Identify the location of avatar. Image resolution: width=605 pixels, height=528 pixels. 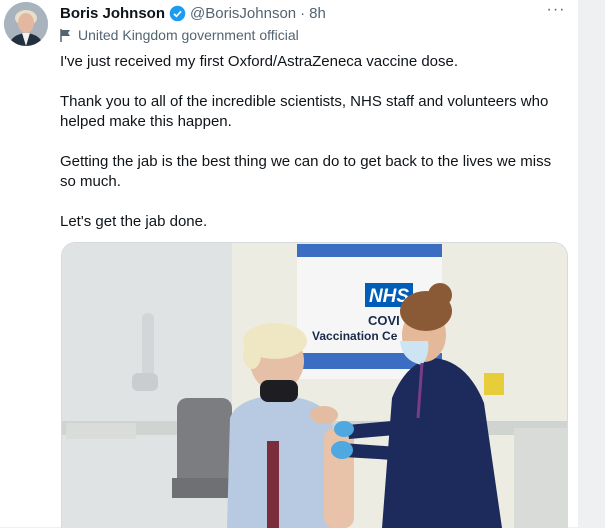
(26, 24).